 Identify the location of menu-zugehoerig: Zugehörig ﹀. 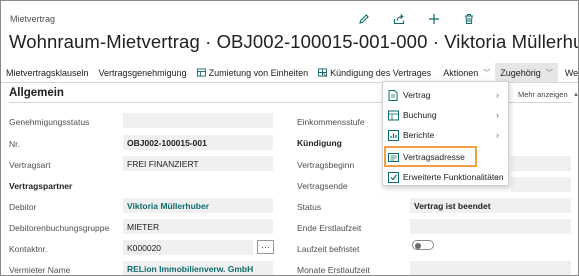
(526, 72).